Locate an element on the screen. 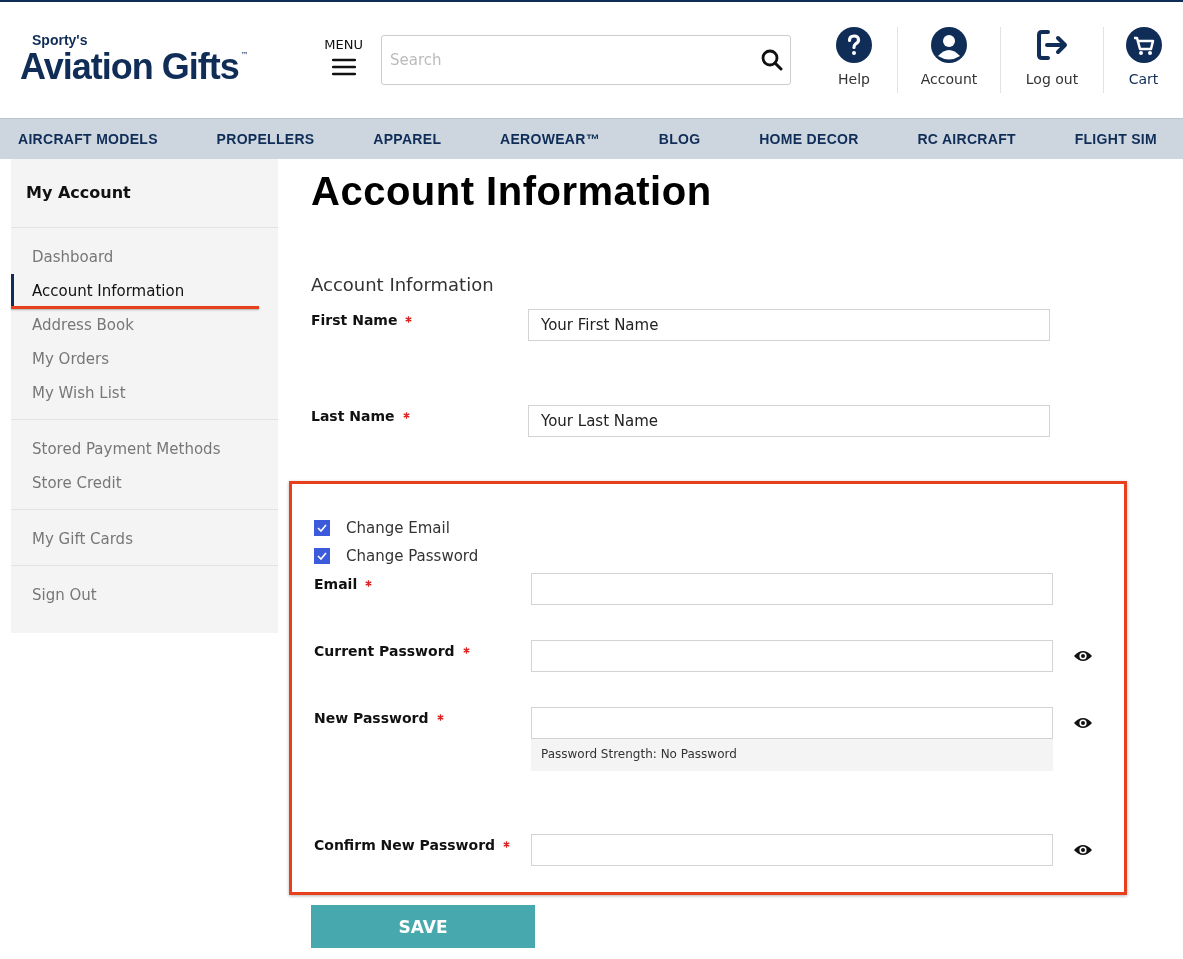 The width and height of the screenshot is (1183, 959). help-link: Help is located at coordinates (854, 60).